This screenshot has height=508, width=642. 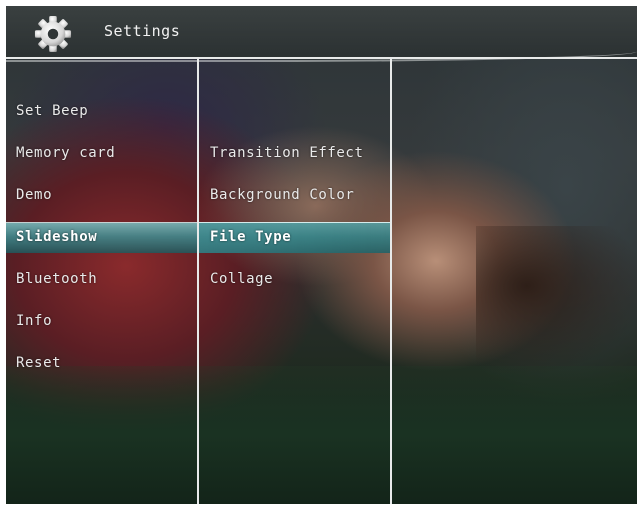 What do you see at coordinates (299, 153) in the screenshot?
I see `submenu-item-transition-effect: Transition Effect` at bounding box center [299, 153].